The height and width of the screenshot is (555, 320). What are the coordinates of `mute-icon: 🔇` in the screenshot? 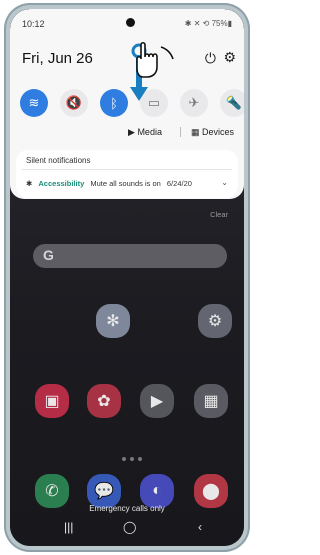 It's located at (74, 102).